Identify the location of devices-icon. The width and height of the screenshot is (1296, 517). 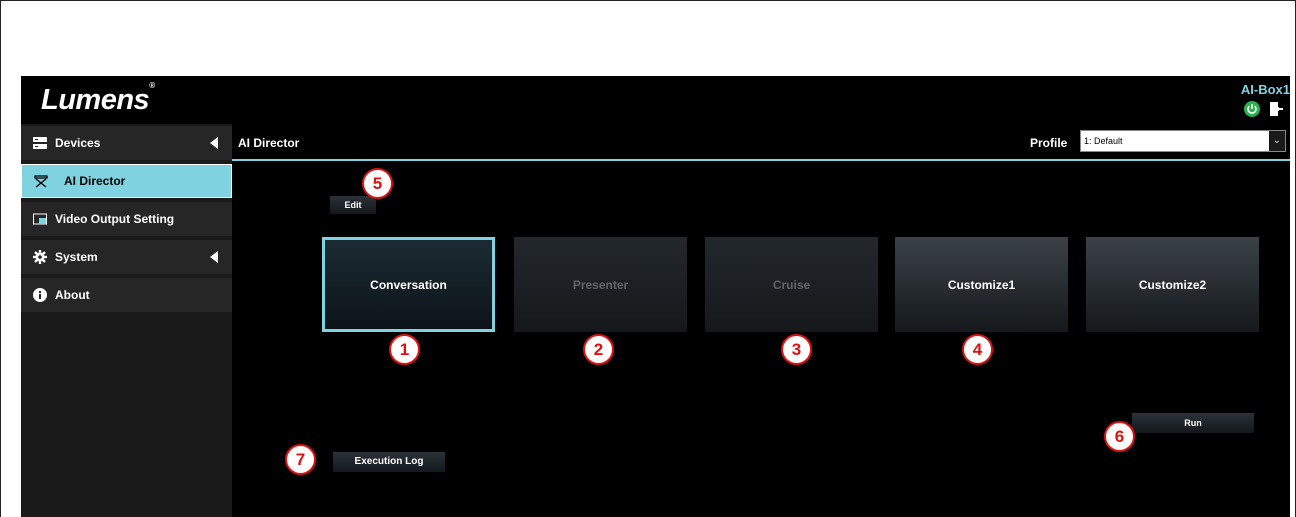
(40, 143).